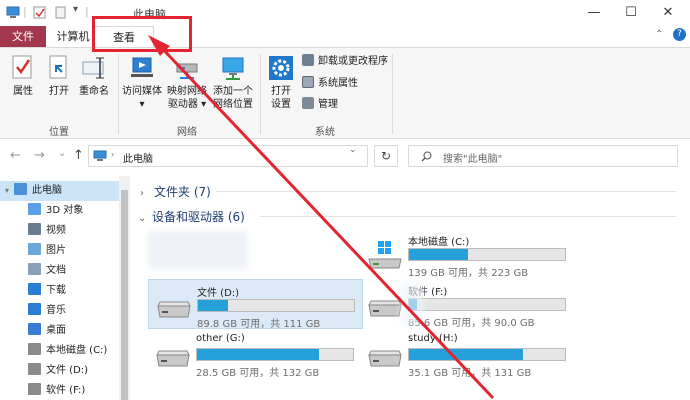 Image resolution: width=690 pixels, height=400 pixels. What do you see at coordinates (659, 34) in the screenshot?
I see `collapse-ribbon-icon: ⌃` at bounding box center [659, 34].